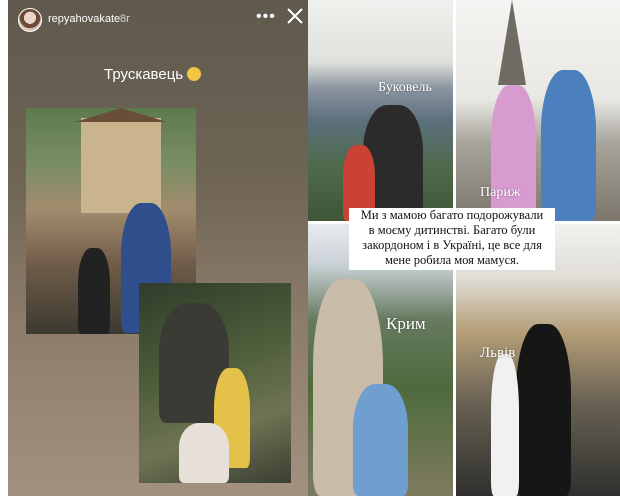 The image size is (620, 496). I want to click on city-label-paris: Париж, so click(500, 192).